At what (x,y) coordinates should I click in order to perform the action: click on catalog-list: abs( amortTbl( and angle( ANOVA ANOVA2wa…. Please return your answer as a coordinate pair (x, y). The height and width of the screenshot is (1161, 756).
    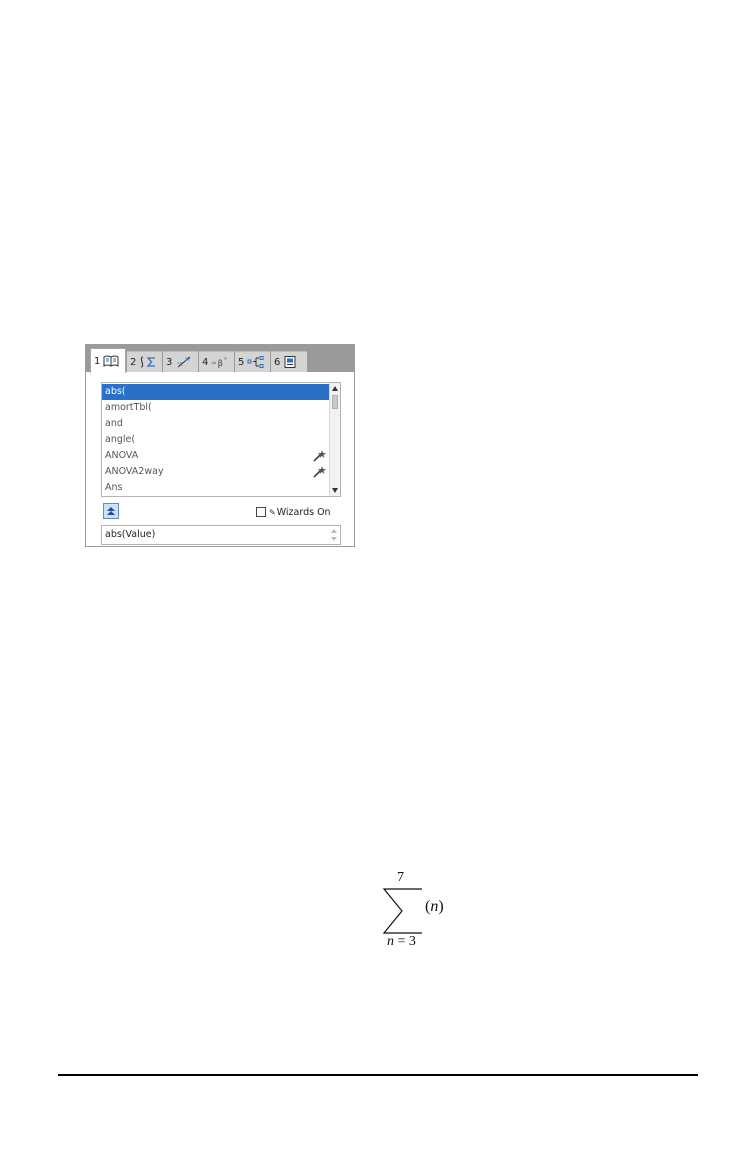
    Looking at the image, I should click on (221, 439).